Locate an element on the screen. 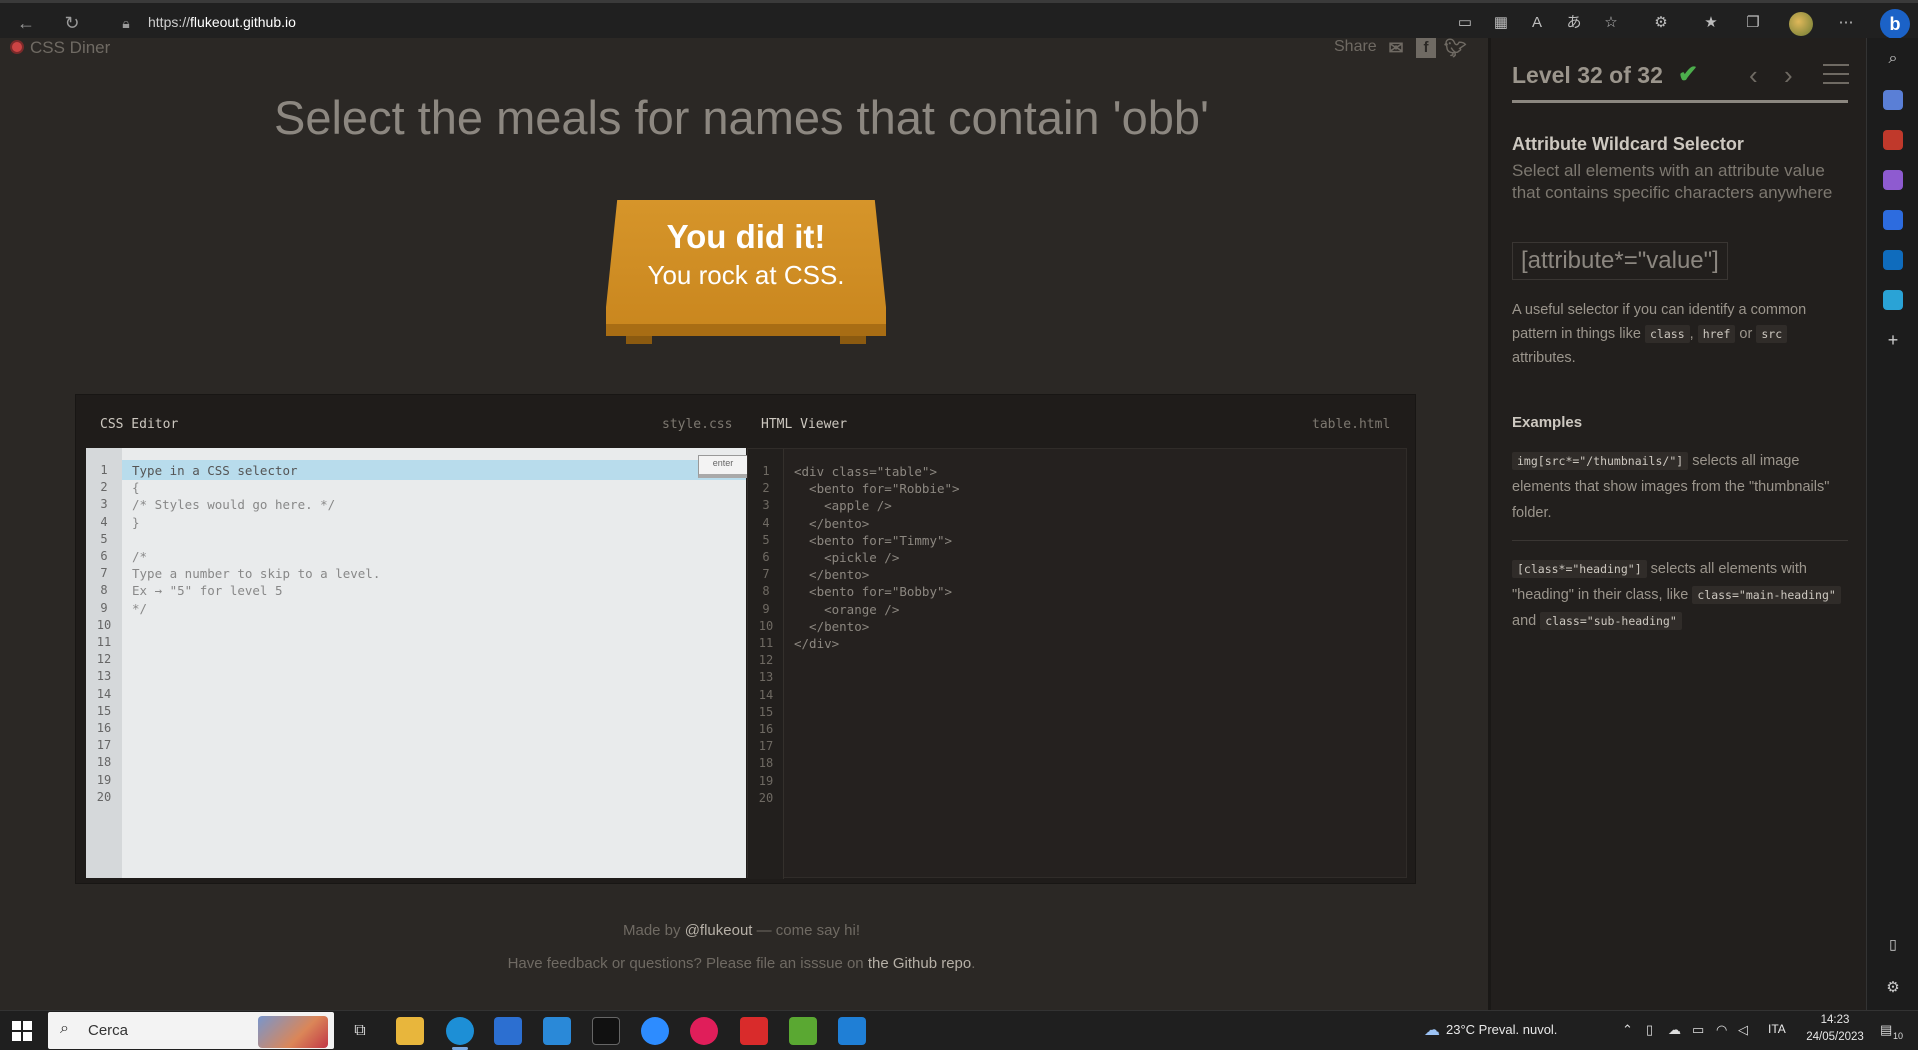 The height and width of the screenshot is (1050, 1918). html-line-number: 8 is located at coordinates (766, 591).